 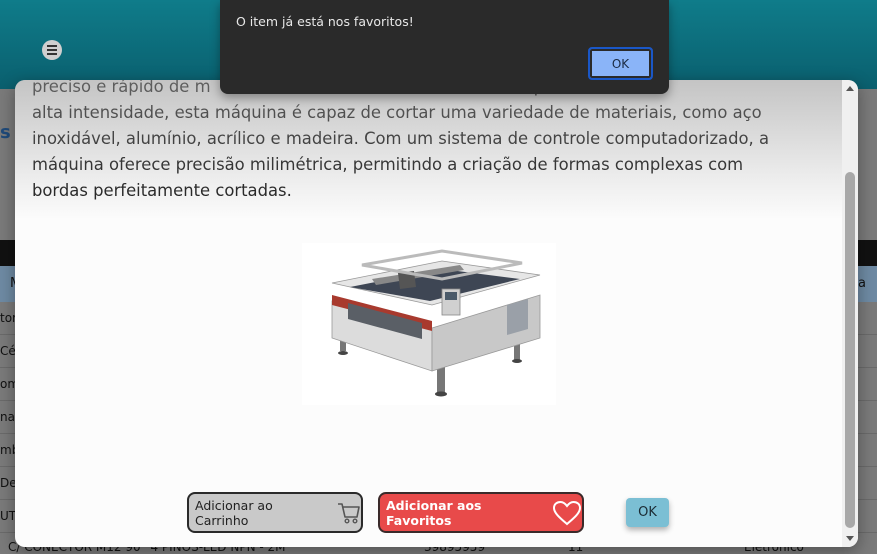 I want to click on add-to-cart-label: Adicionar ao Carrinho, so click(x=234, y=512).